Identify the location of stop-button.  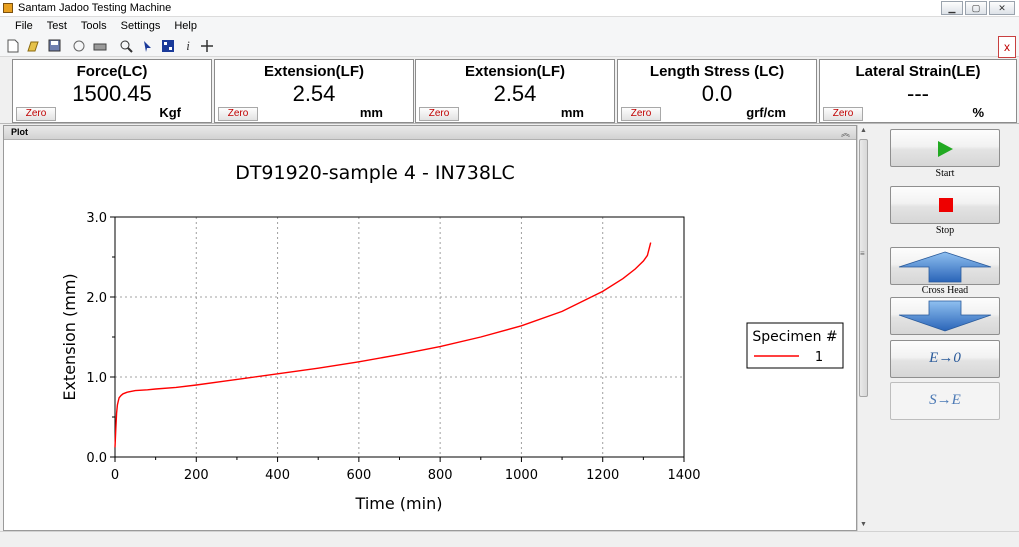
(945, 205).